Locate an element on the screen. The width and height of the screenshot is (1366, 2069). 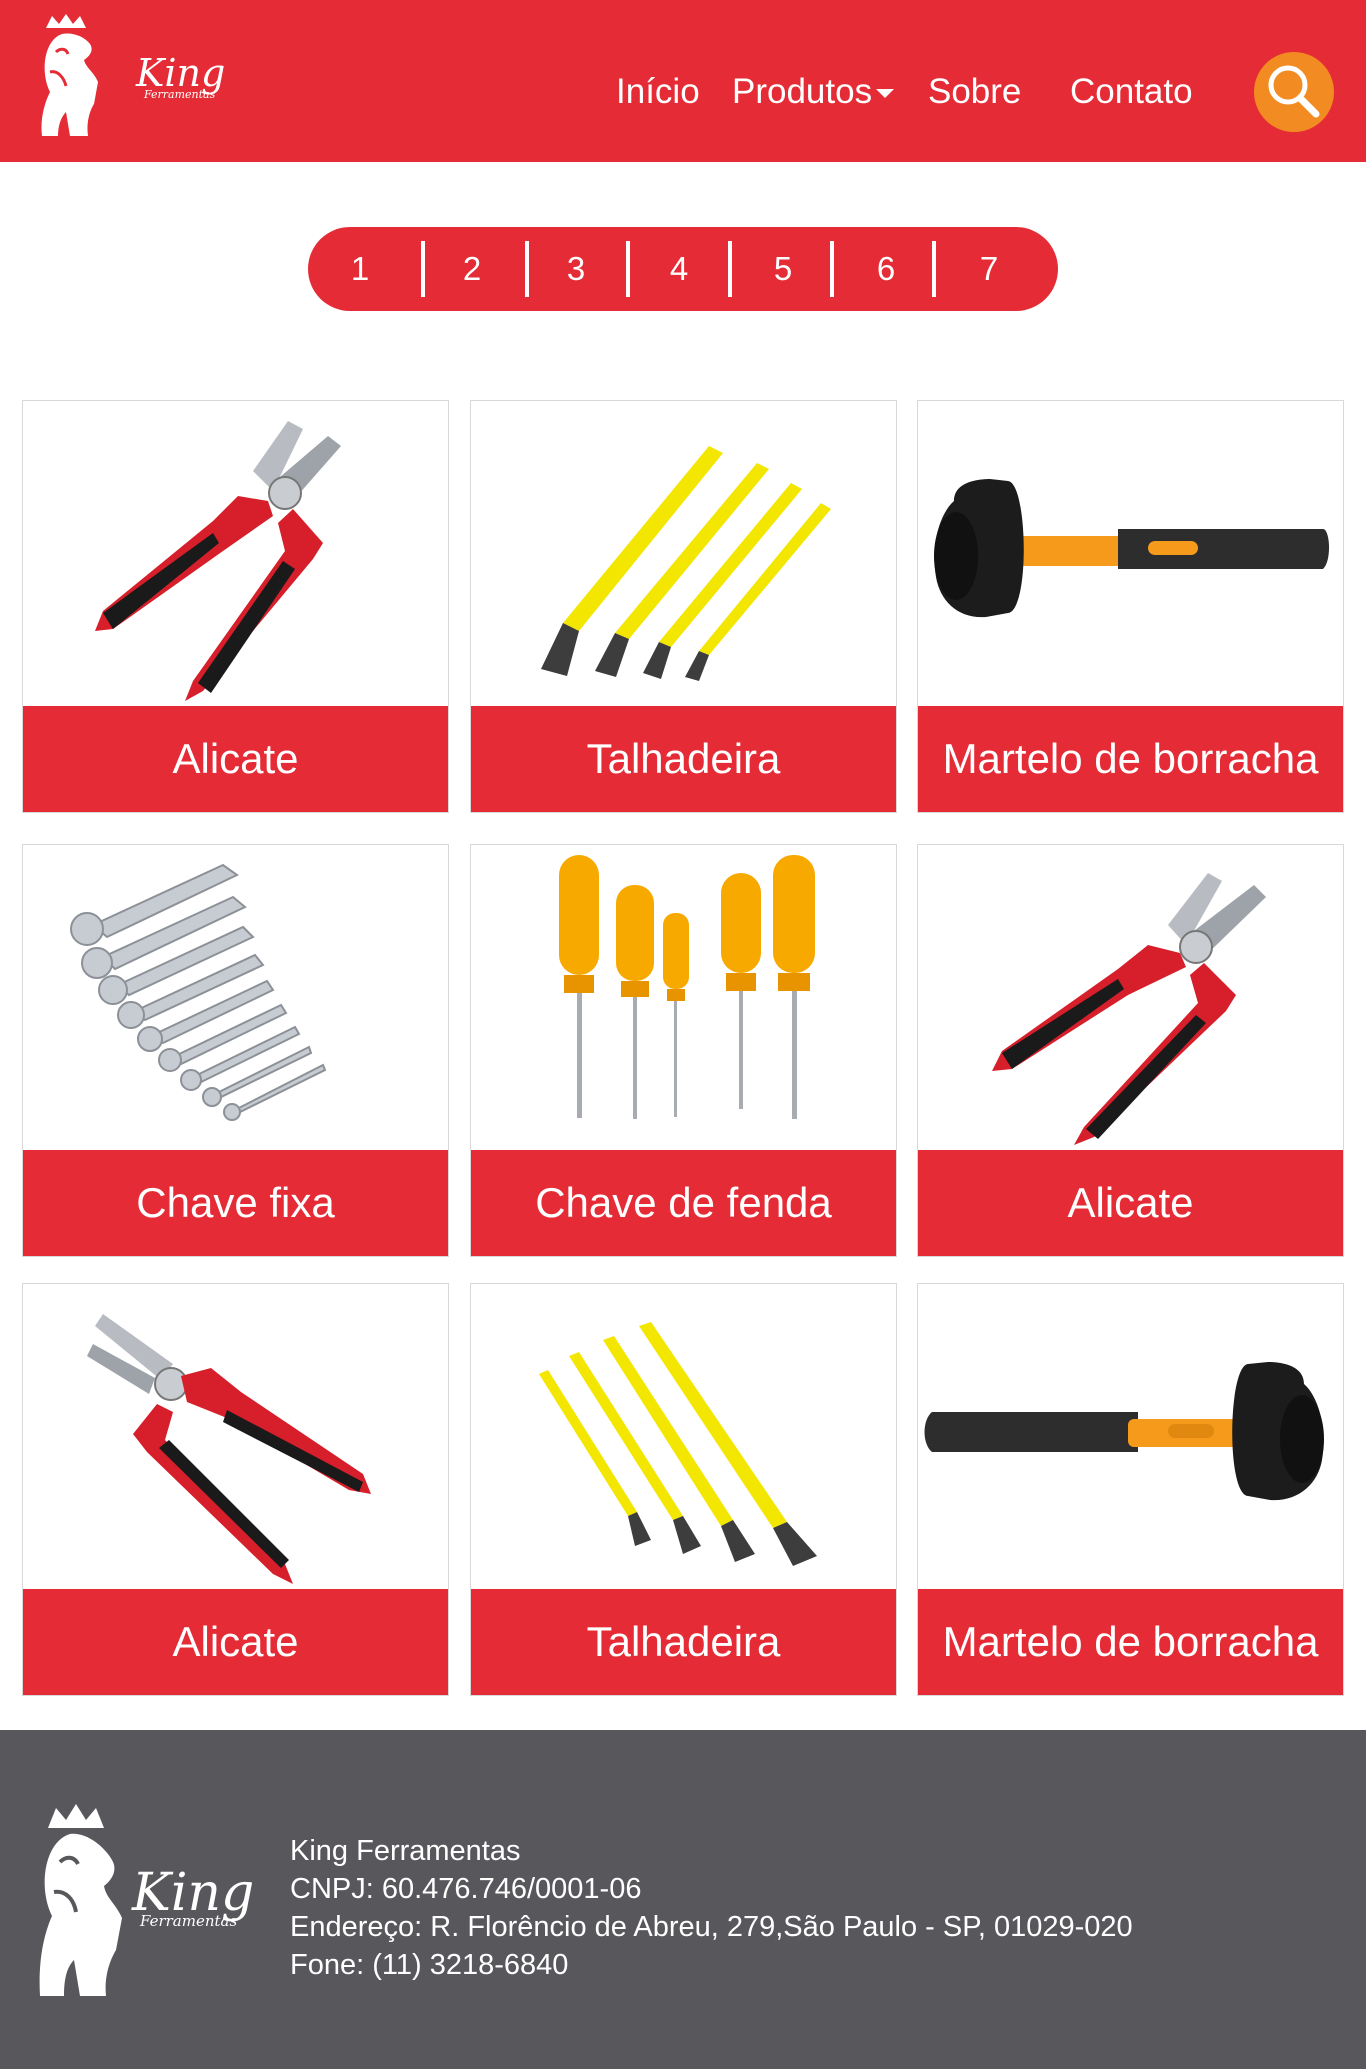
page-link-1: 1 is located at coordinates (360, 269).